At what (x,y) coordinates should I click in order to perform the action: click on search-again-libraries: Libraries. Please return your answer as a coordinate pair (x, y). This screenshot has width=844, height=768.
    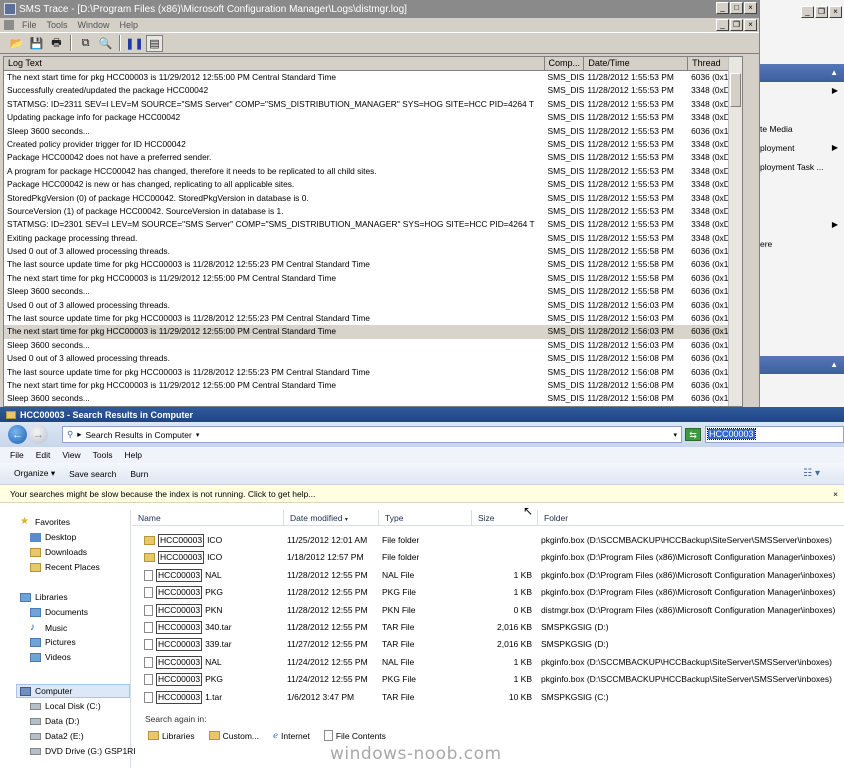
    Looking at the image, I should click on (171, 736).